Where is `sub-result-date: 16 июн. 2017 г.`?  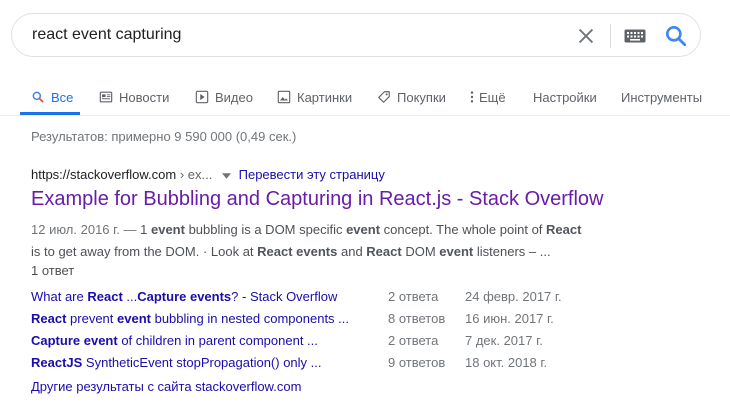 sub-result-date: 16 июн. 2017 г. is located at coordinates (509, 318).